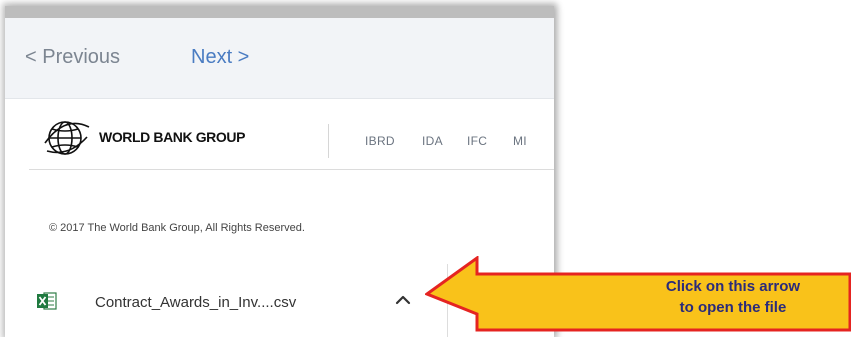 Image resolution: width=851 pixels, height=337 pixels. I want to click on window-top-bar, so click(279, 12).